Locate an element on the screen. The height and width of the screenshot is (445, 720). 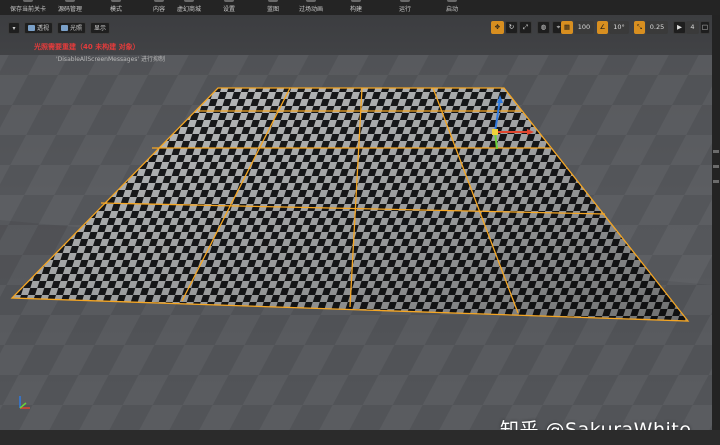
rotation-snap-toggle: ∠ is located at coordinates (602, 27).